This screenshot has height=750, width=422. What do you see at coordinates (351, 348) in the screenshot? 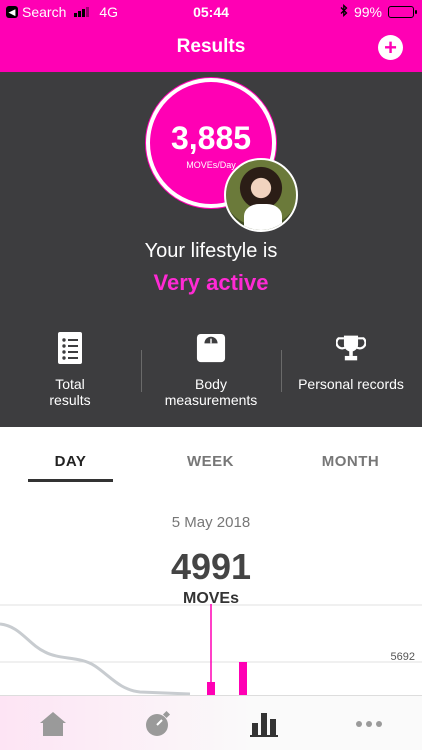
I see `trophy-icon` at bounding box center [351, 348].